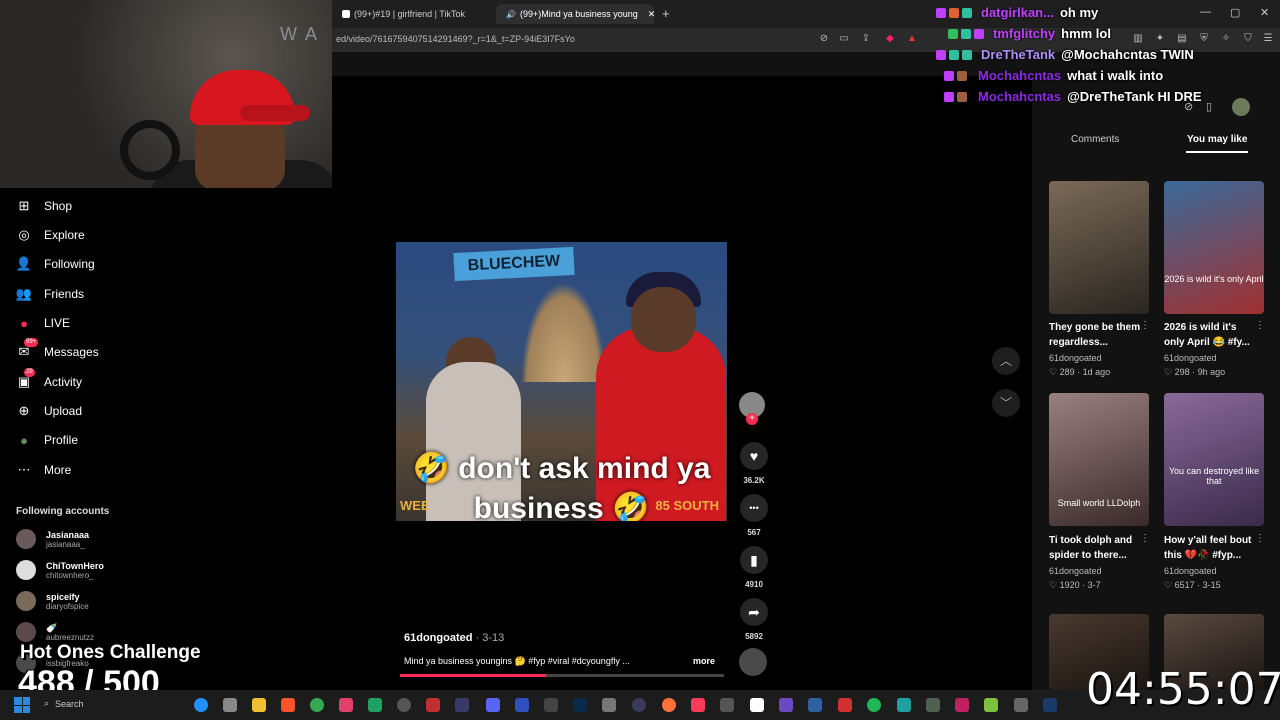 The height and width of the screenshot is (720, 1280). Describe the element at coordinates (49, 411) in the screenshot. I see `nav-upload: ⊕ Upload` at that location.